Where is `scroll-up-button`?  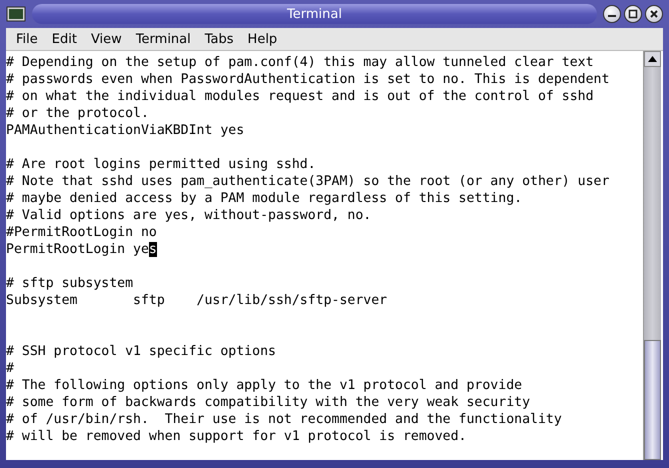 scroll-up-button is located at coordinates (652, 59).